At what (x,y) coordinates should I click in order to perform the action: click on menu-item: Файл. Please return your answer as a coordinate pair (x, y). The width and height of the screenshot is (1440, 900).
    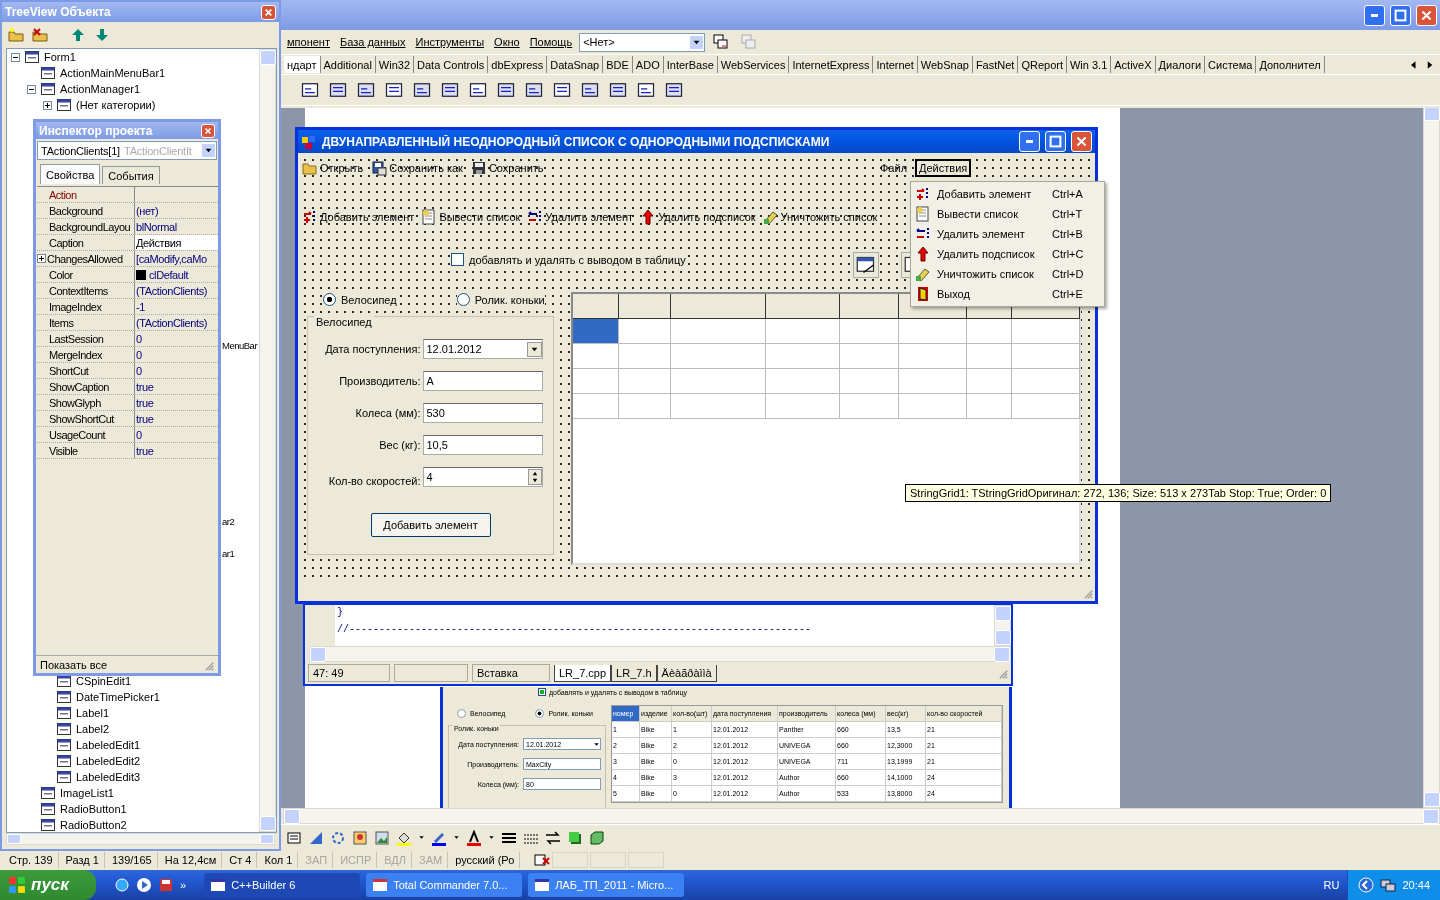
    Looking at the image, I should click on (894, 168).